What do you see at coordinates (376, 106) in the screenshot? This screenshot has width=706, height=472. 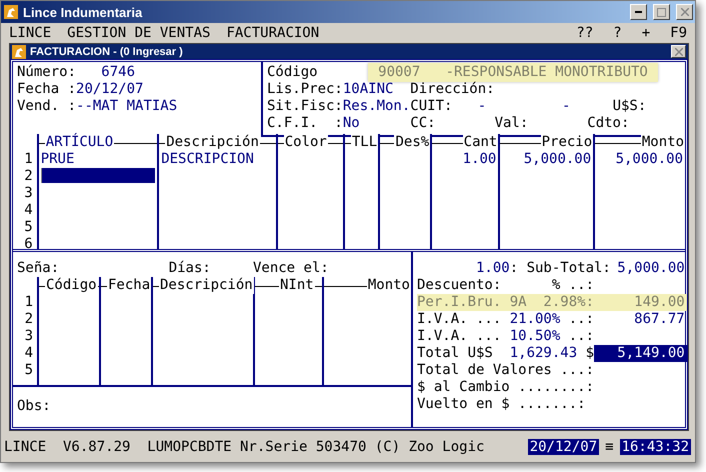 I see `field-value: Res.Mon.` at bounding box center [376, 106].